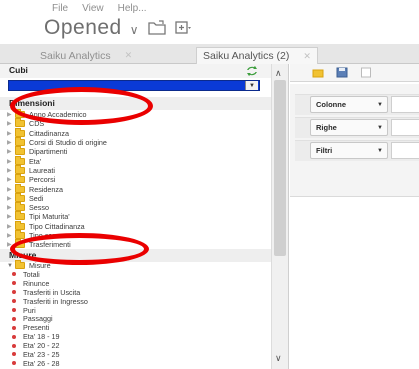  I want to click on measure-item: Puri, so click(135, 310).